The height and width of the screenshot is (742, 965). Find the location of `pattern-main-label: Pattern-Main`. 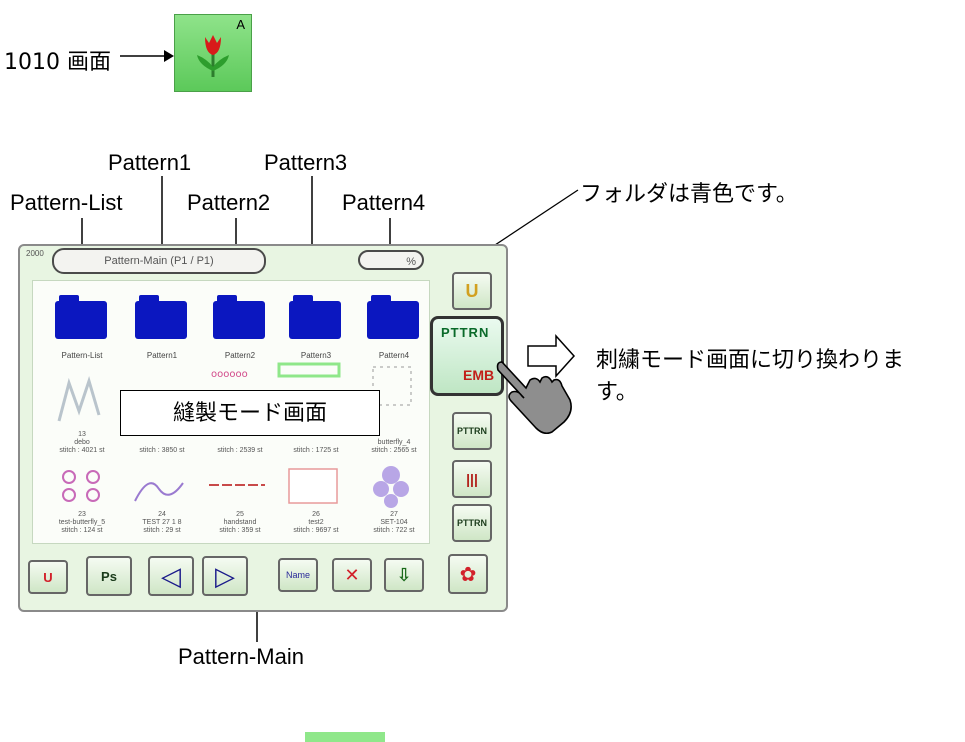

pattern-main-label: Pattern-Main is located at coordinates (241, 656).